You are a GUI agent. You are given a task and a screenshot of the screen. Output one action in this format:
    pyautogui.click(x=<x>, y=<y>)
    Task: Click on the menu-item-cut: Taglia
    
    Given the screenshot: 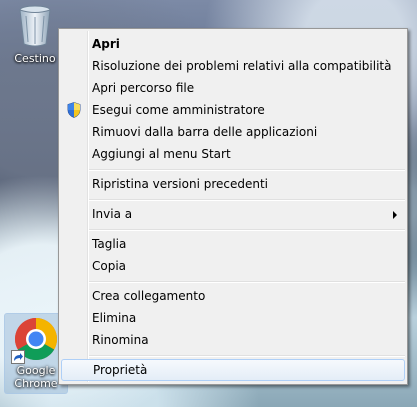 What is the action you would take?
    pyautogui.click(x=233, y=244)
    